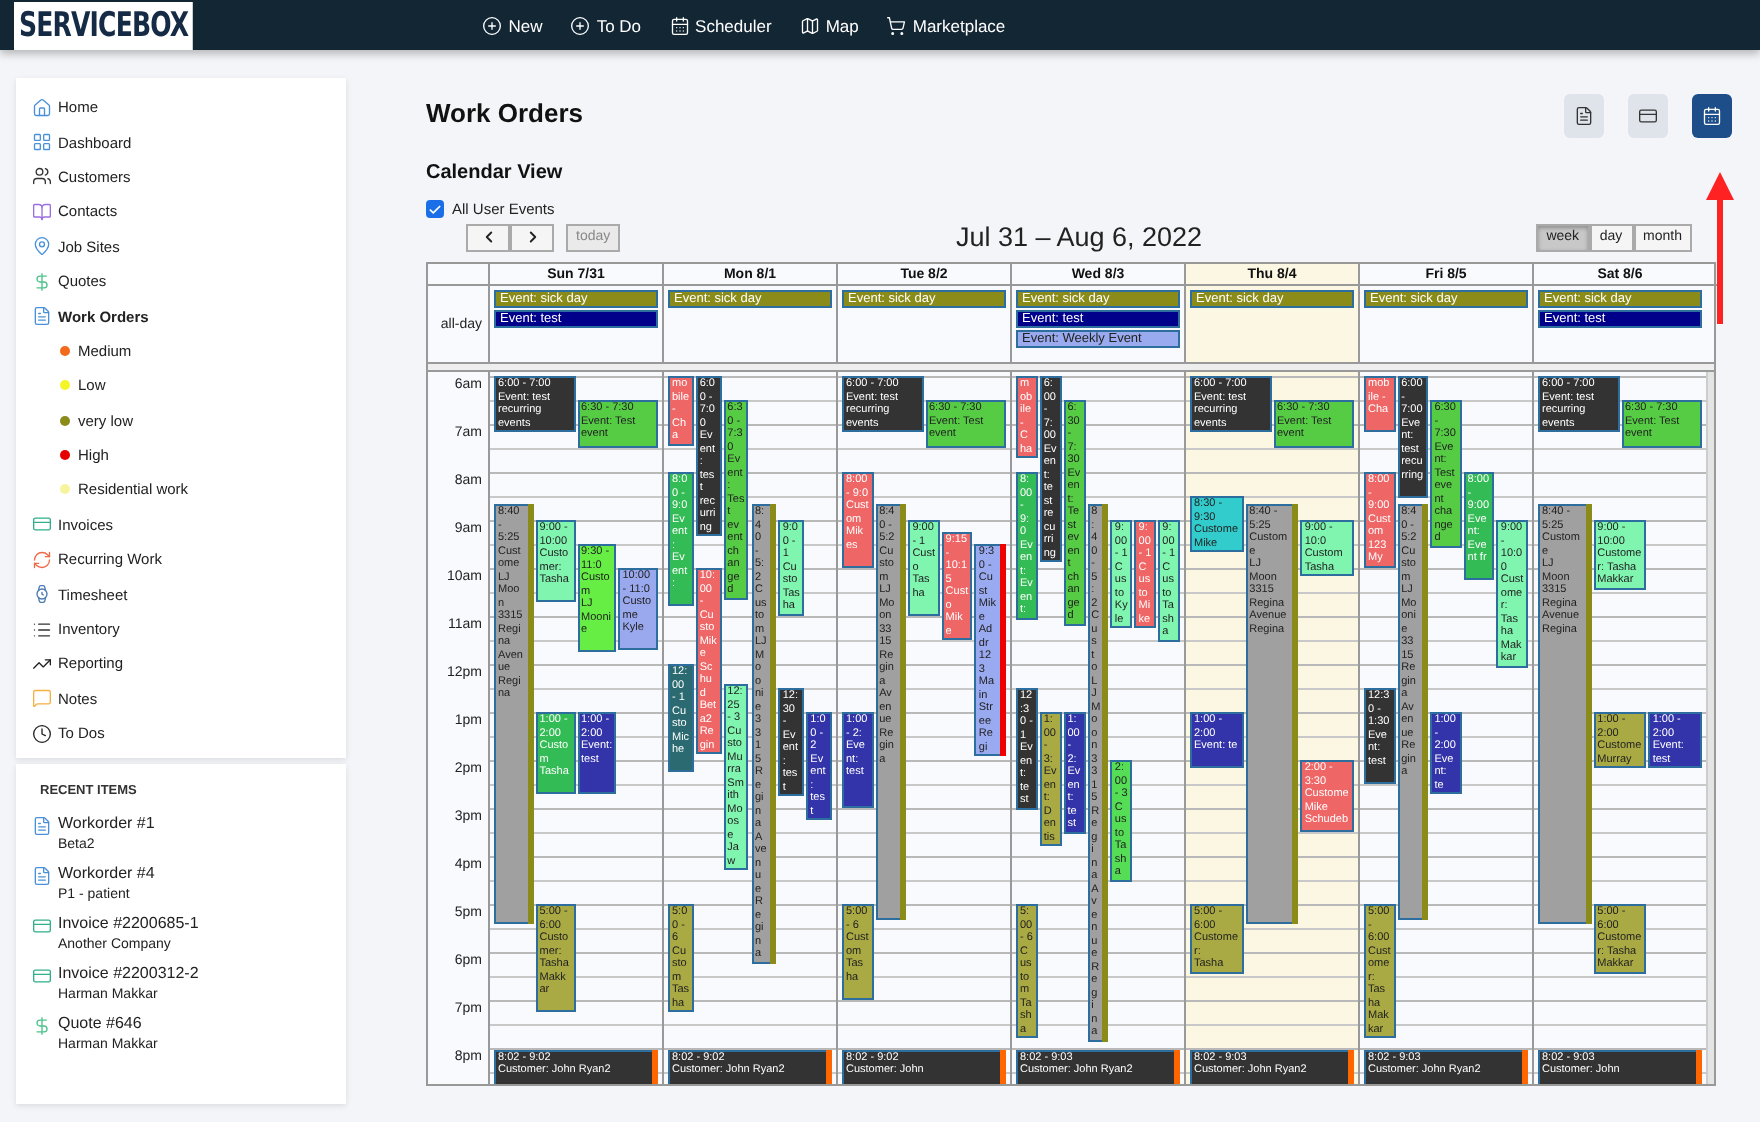 This screenshot has height=1122, width=1760. Describe the element at coordinates (106, 873) in the screenshot. I see `recent-item-link: Workorder #4` at that location.